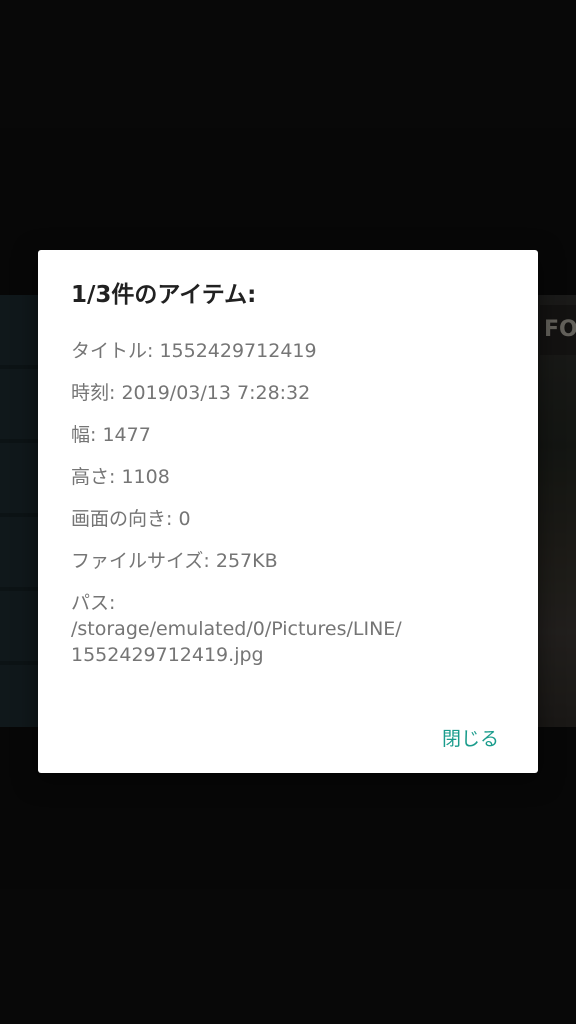 This screenshot has height=1024, width=576. Describe the element at coordinates (174, 561) in the screenshot. I see `detail-file-size: ファイルサイズ: 257KB` at that location.